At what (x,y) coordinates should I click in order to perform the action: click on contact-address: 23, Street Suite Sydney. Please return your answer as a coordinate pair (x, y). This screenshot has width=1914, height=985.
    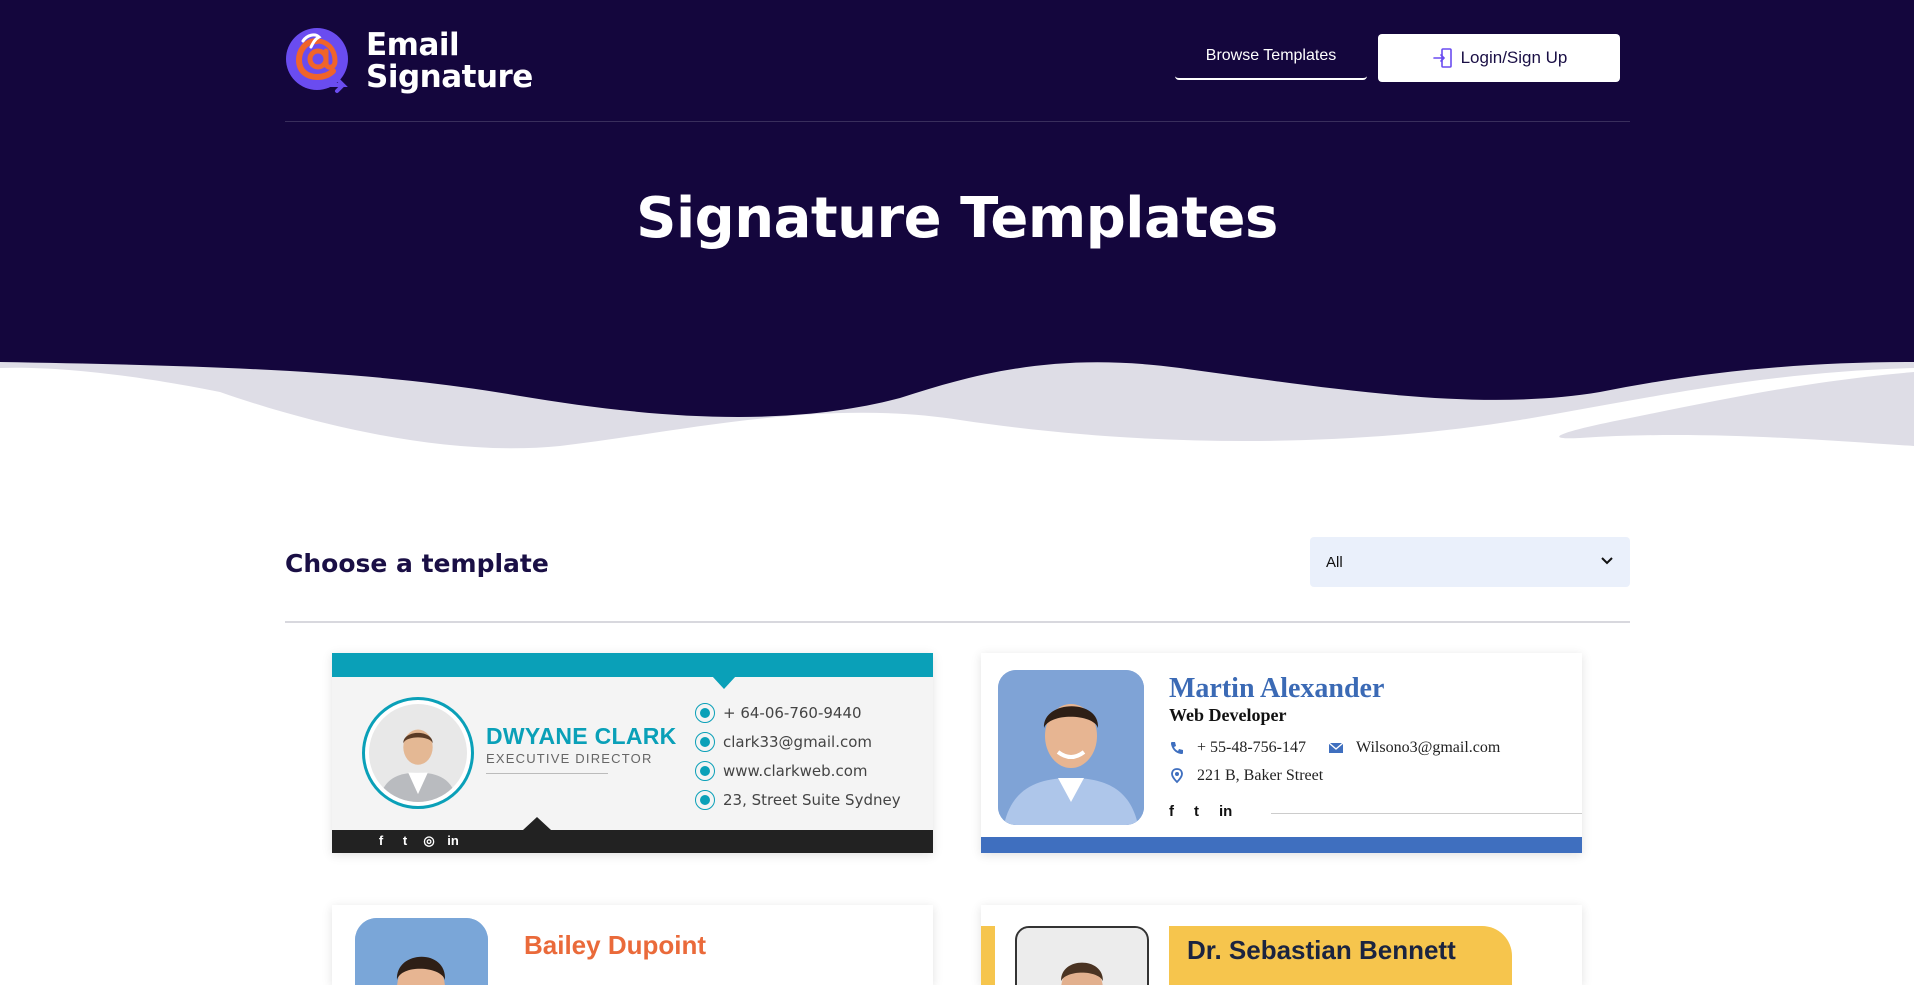
    Looking at the image, I should click on (812, 799).